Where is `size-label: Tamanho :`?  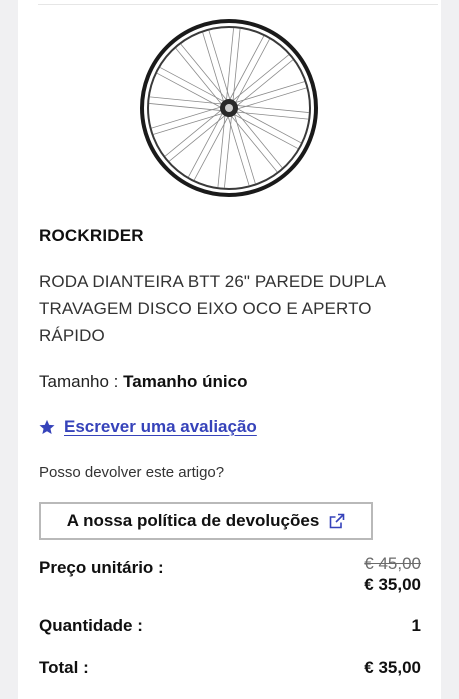 size-label: Tamanho : is located at coordinates (79, 381).